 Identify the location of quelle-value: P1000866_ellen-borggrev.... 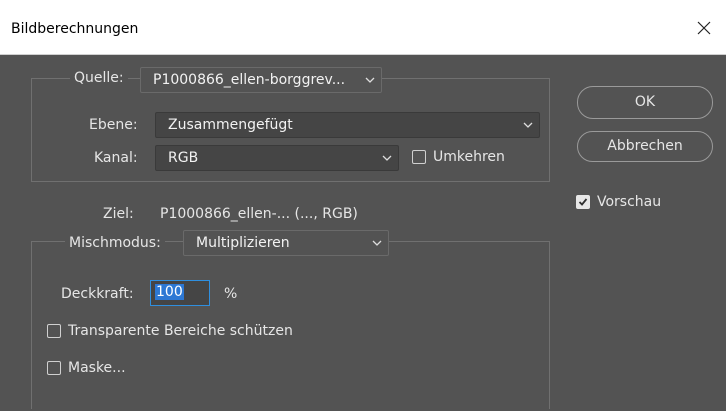
(249, 80).